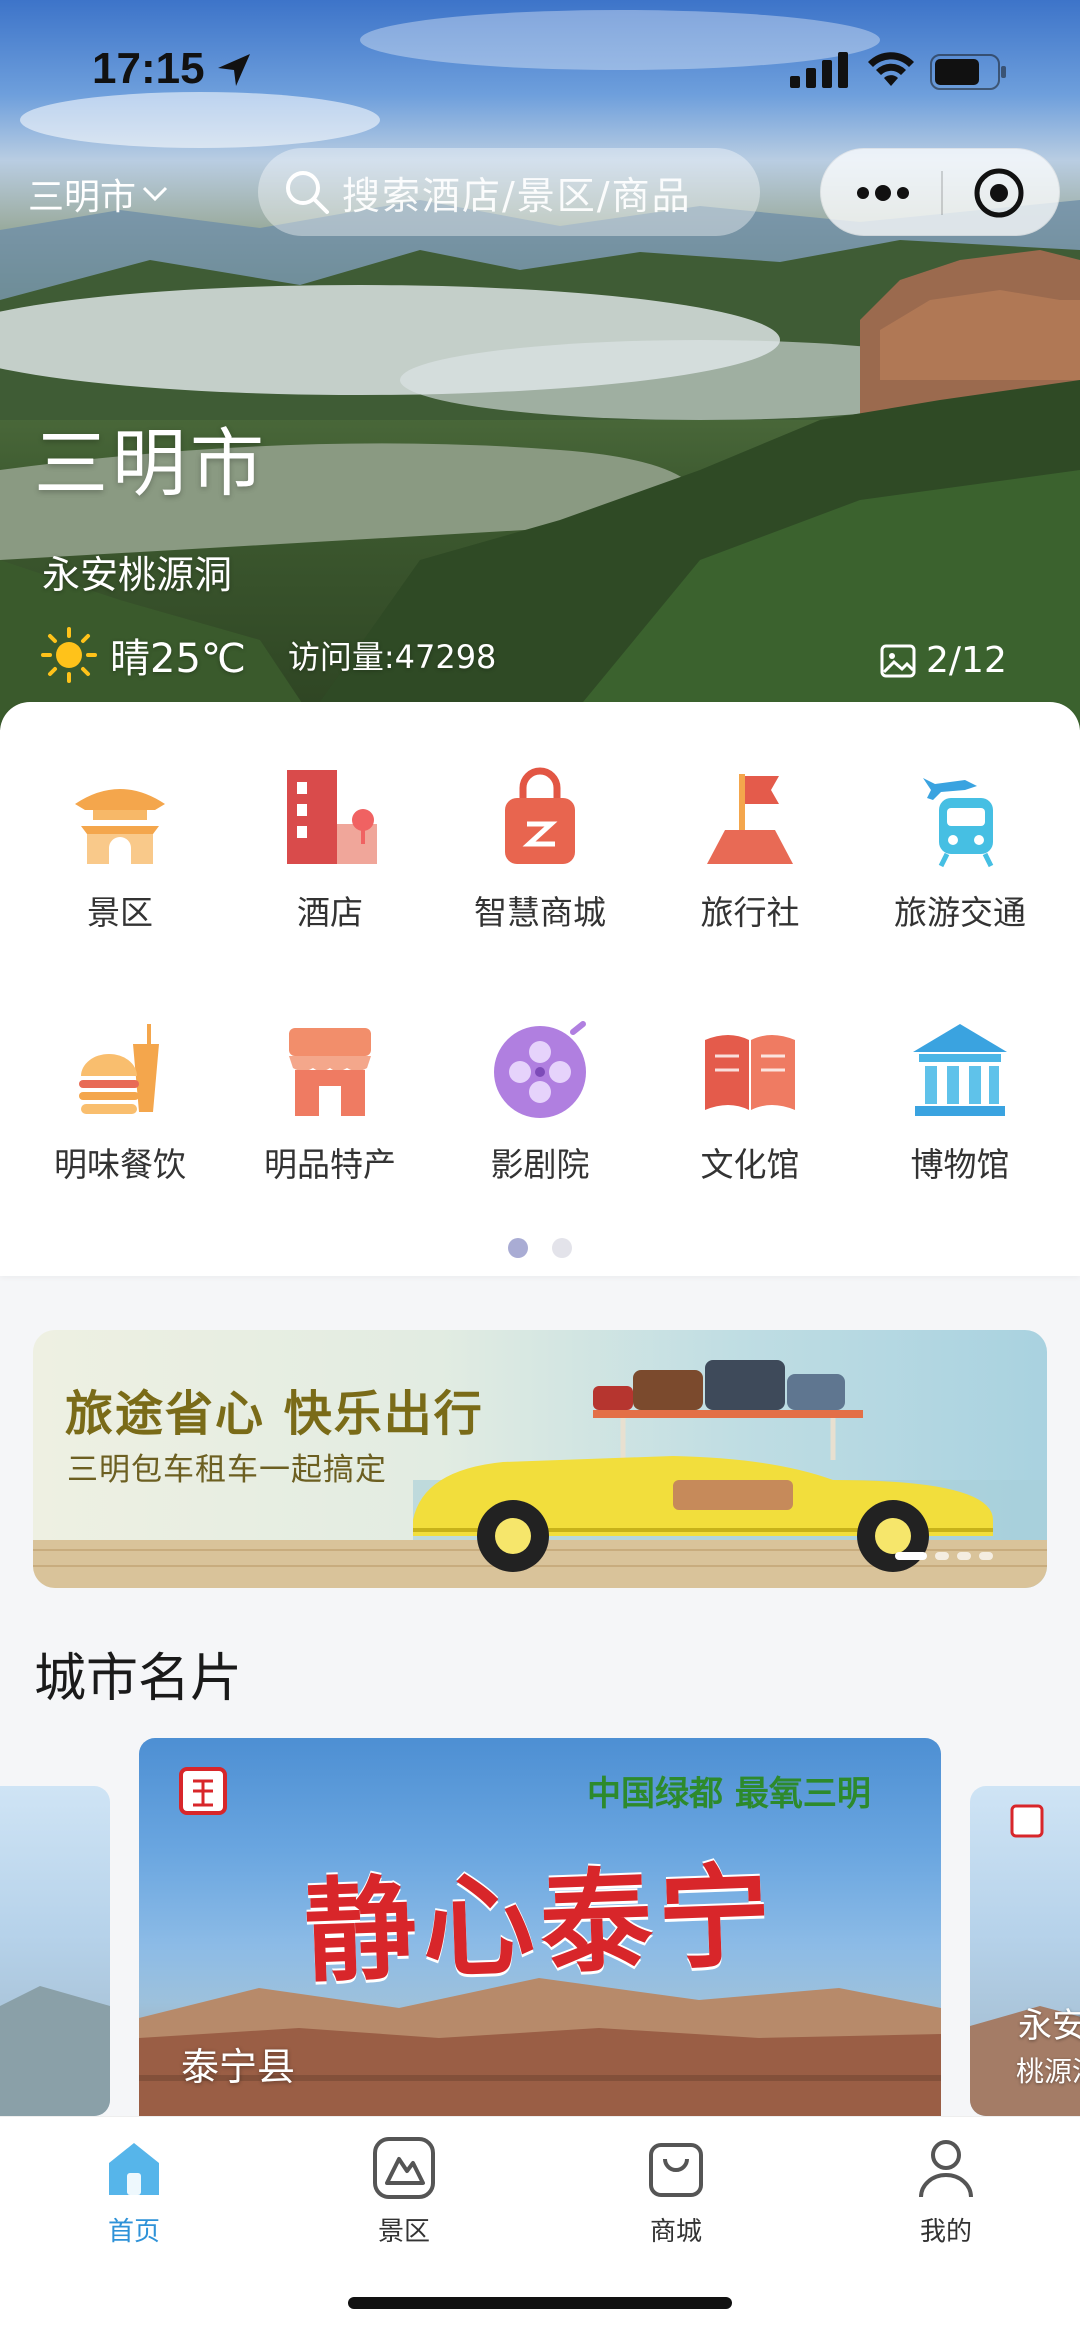 Image resolution: width=1080 pixels, height=2337 pixels. What do you see at coordinates (155, 194) in the screenshot?
I see `chevron-down-icon` at bounding box center [155, 194].